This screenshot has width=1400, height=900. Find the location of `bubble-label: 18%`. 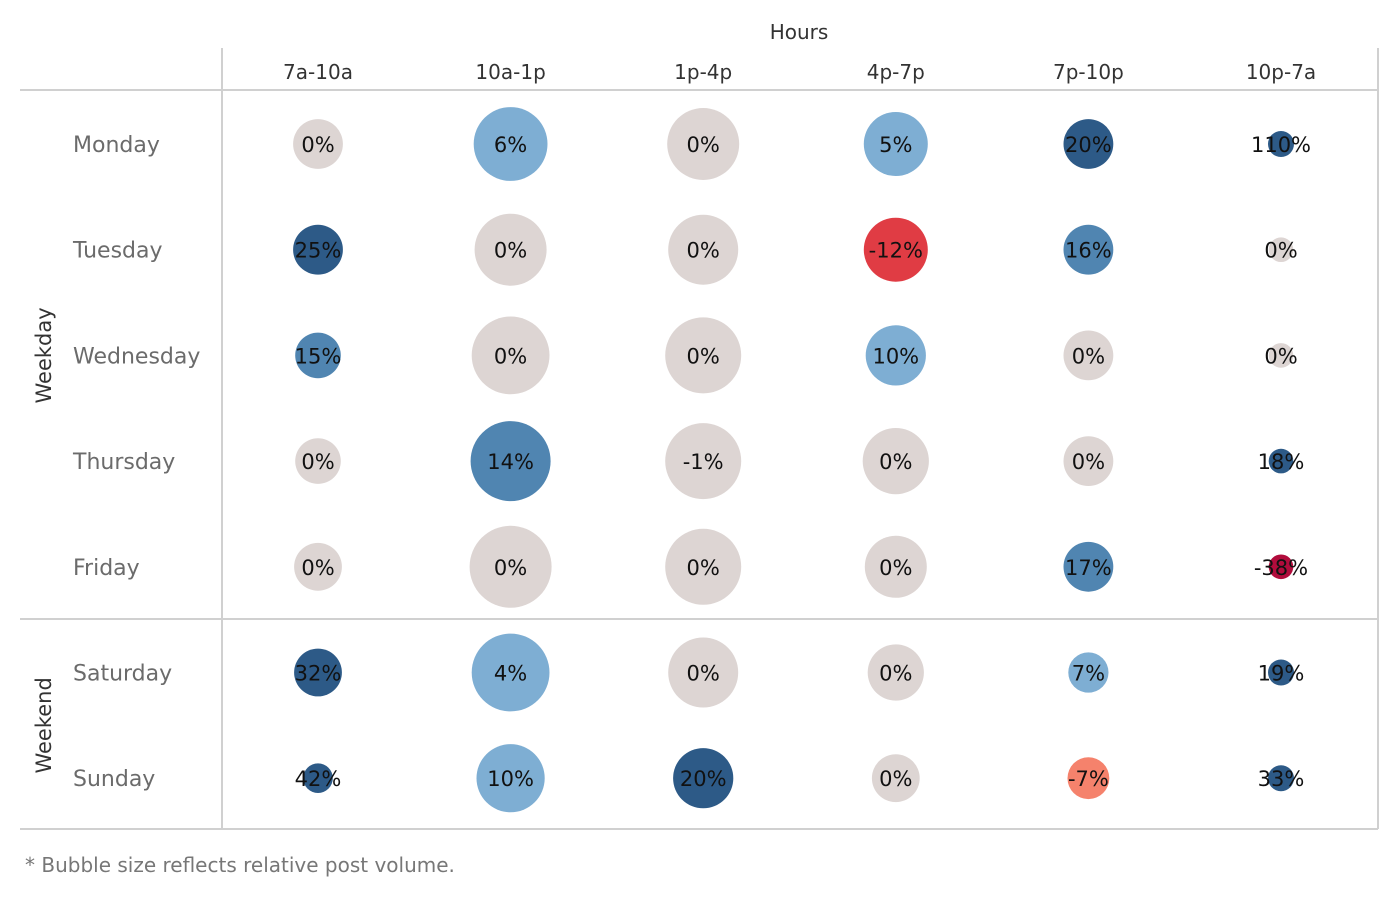

bubble-label: 18% is located at coordinates (1281, 462).